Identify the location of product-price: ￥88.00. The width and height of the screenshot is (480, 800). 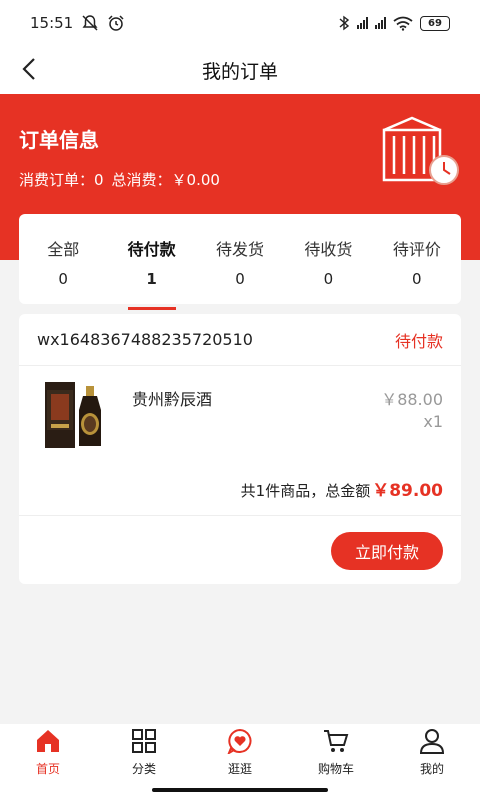
(412, 399).